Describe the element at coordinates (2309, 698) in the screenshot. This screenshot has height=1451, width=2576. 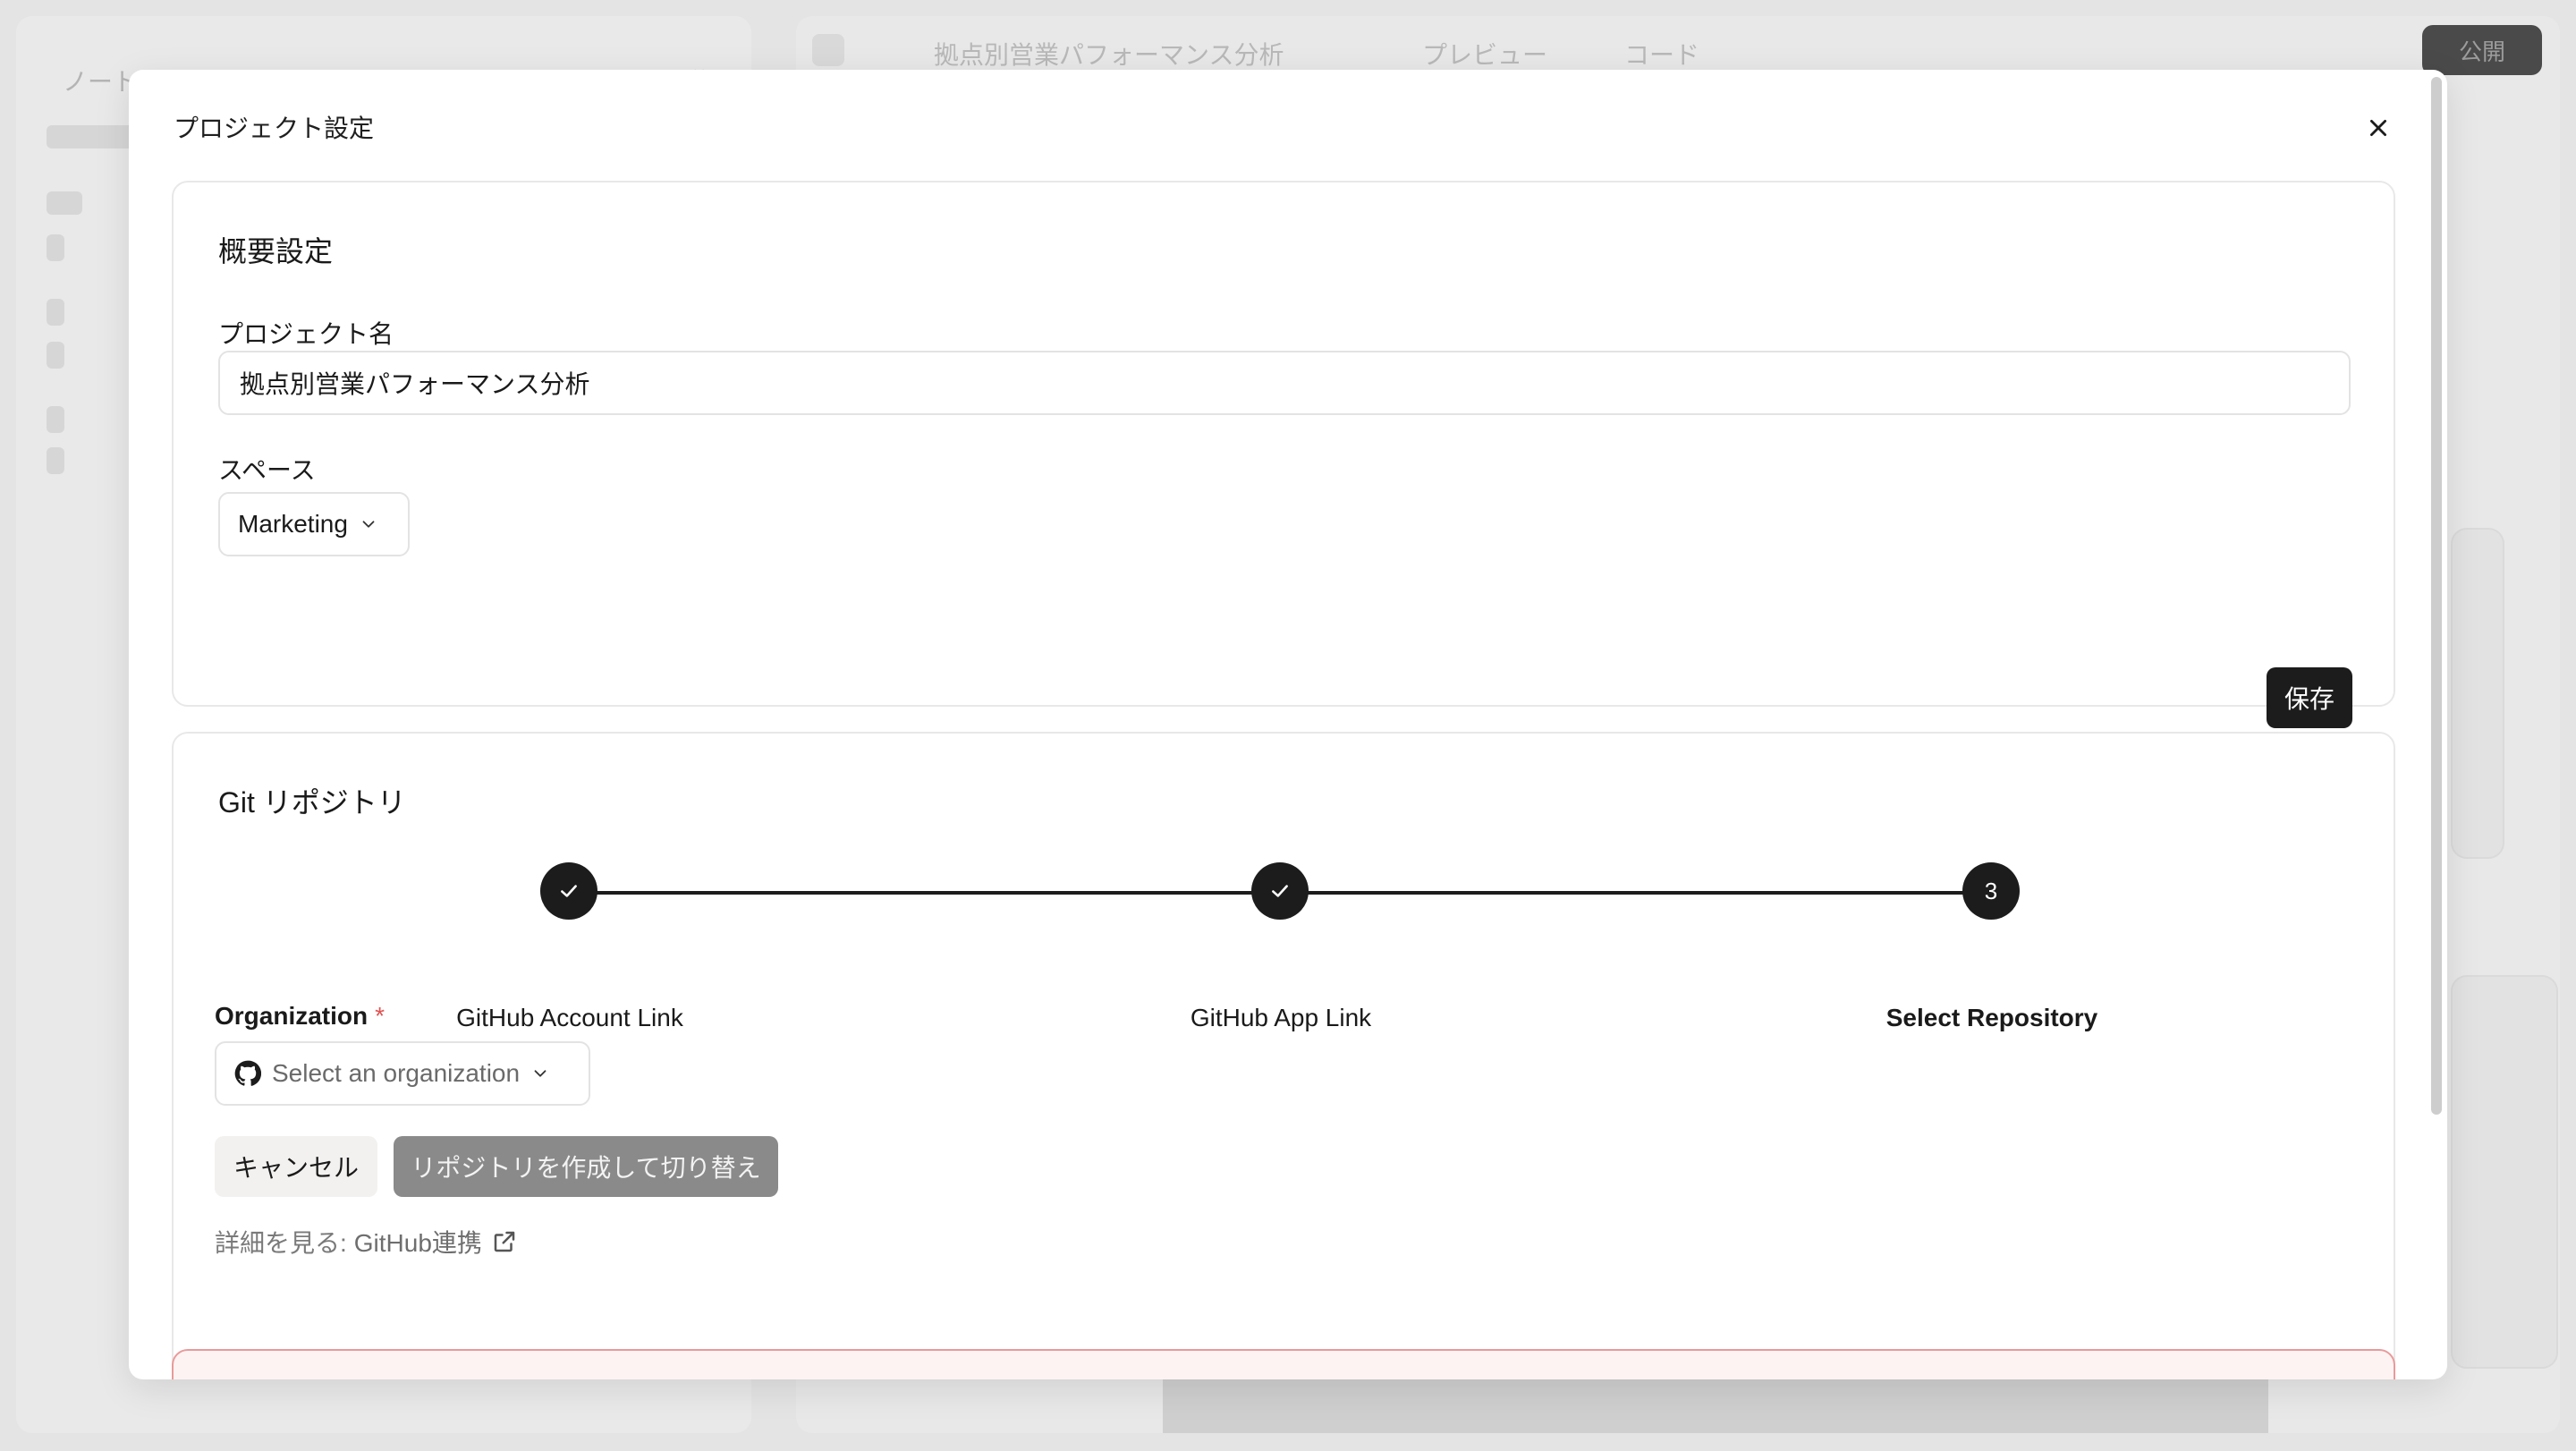
I see `save-button: 保存` at that location.